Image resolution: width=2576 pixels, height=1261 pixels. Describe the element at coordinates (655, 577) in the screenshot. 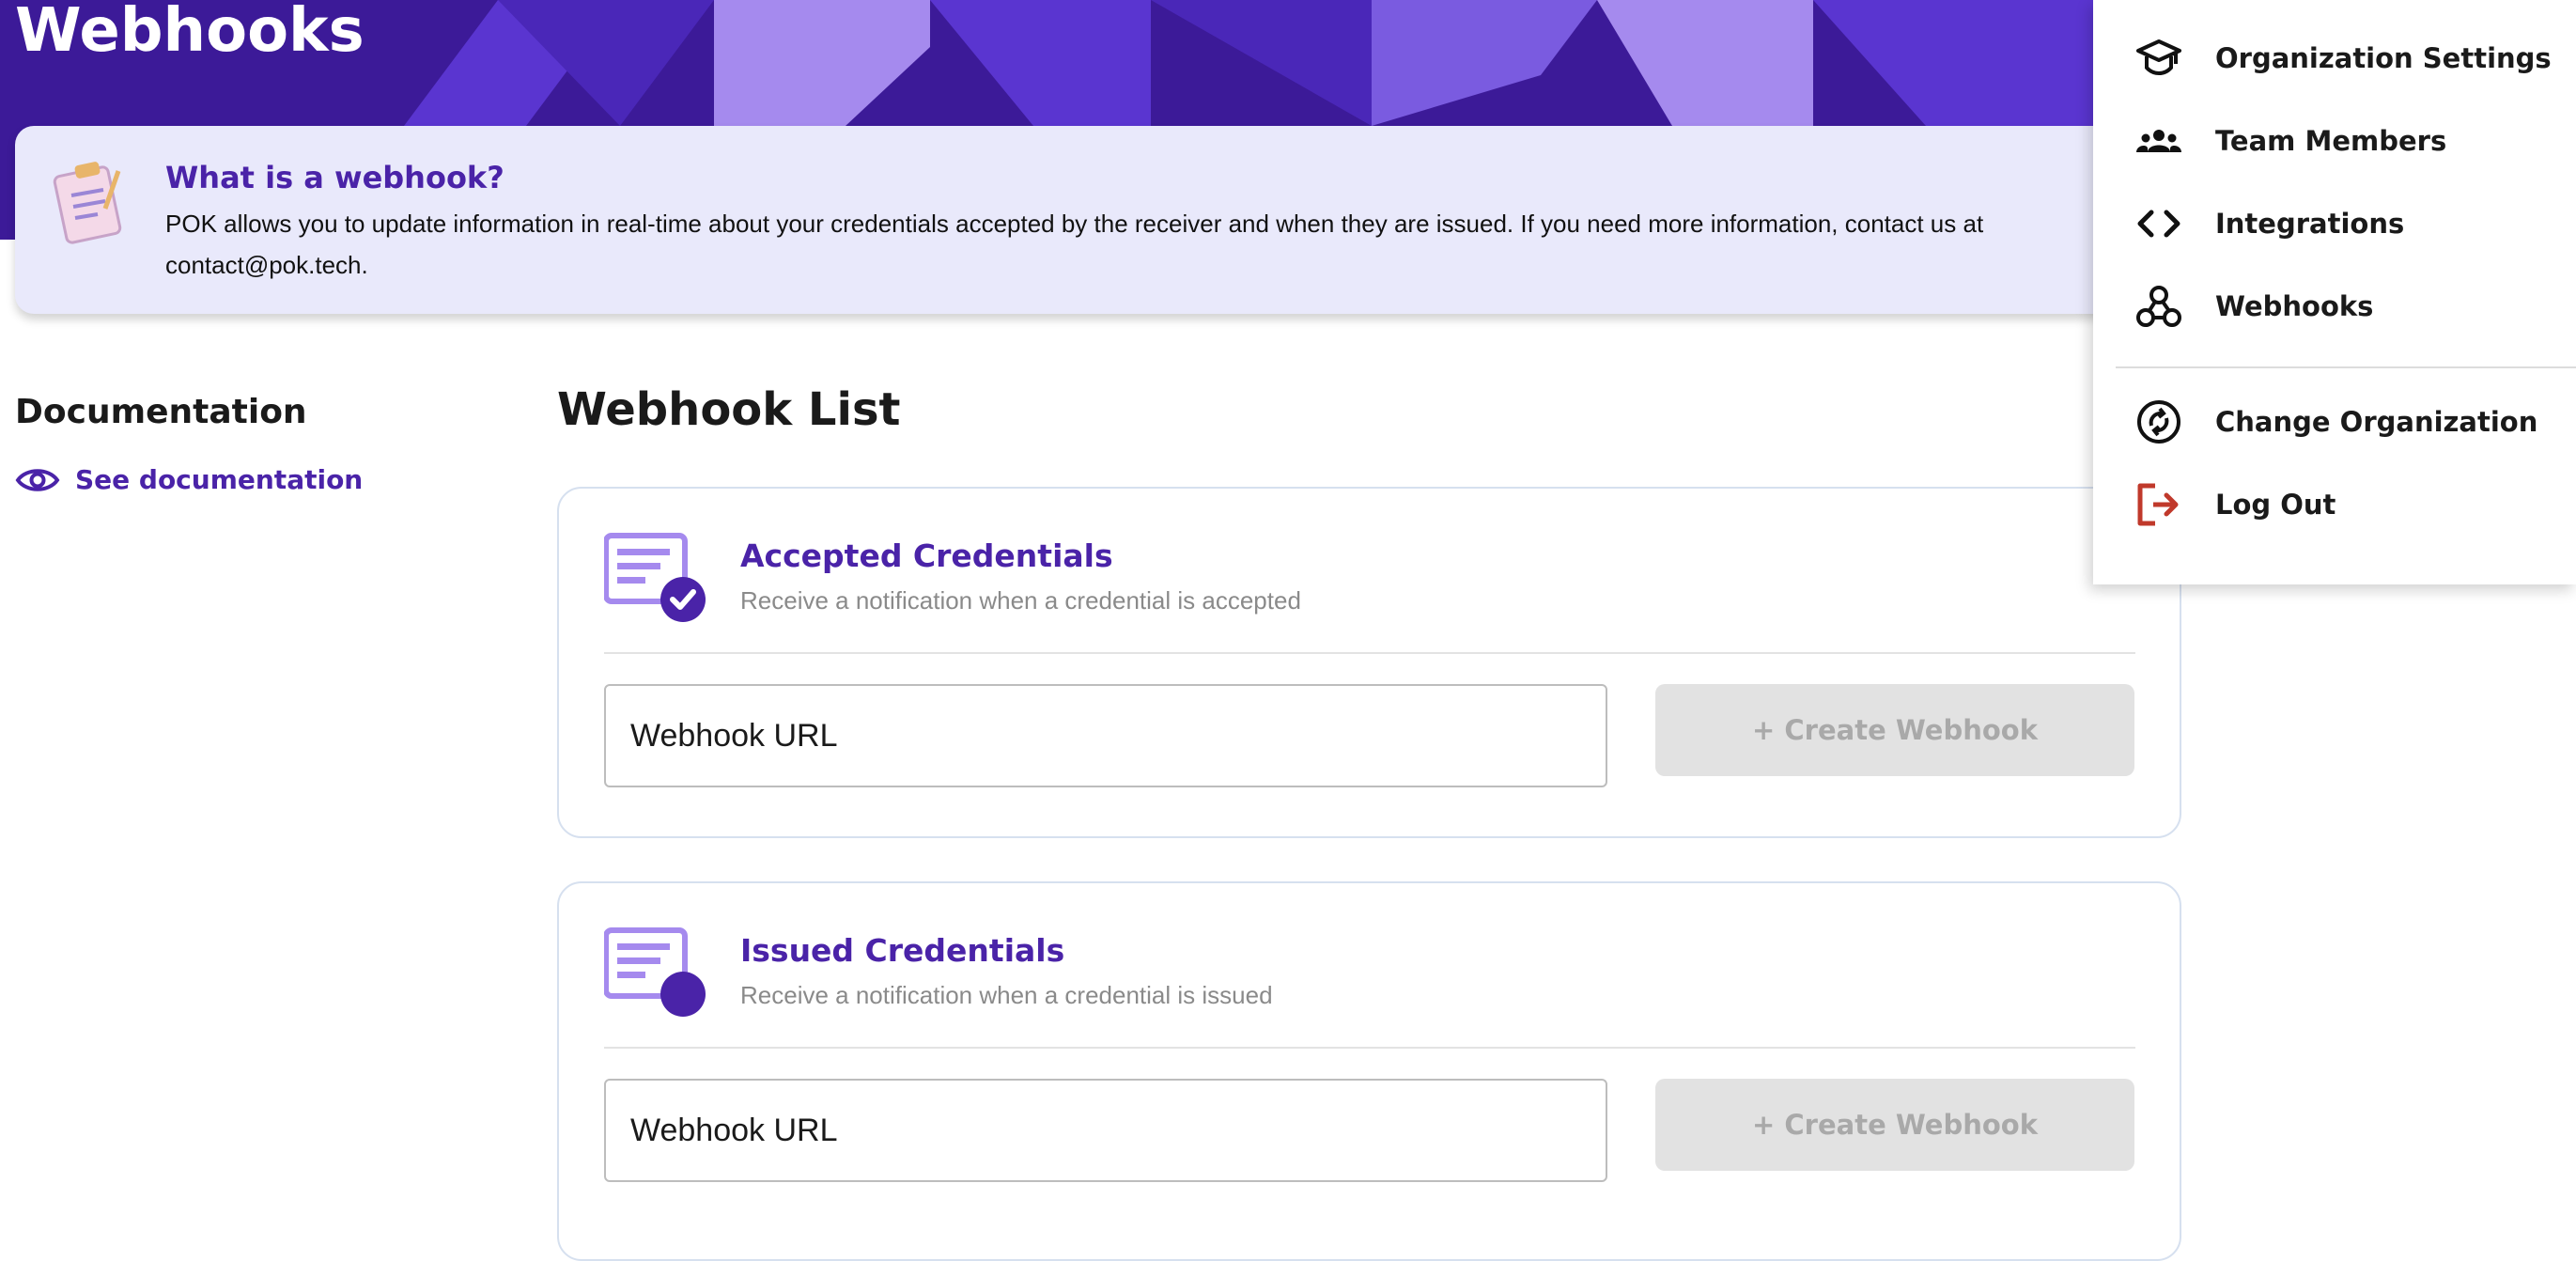

I see `credential-accepted-icon` at that location.